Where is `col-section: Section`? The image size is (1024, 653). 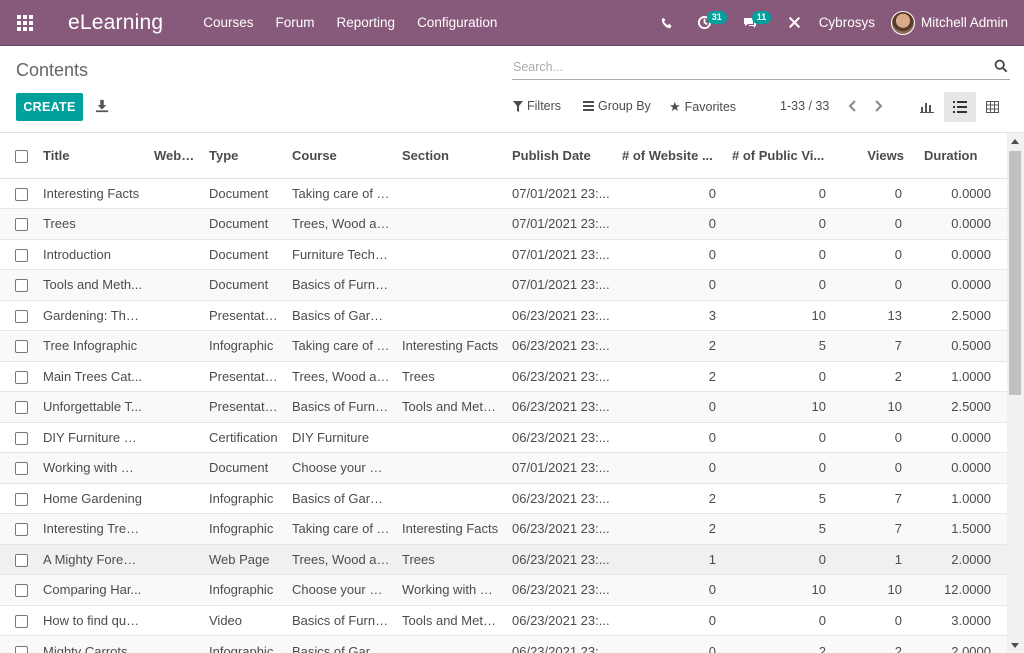
col-section: Section is located at coordinates (451, 156).